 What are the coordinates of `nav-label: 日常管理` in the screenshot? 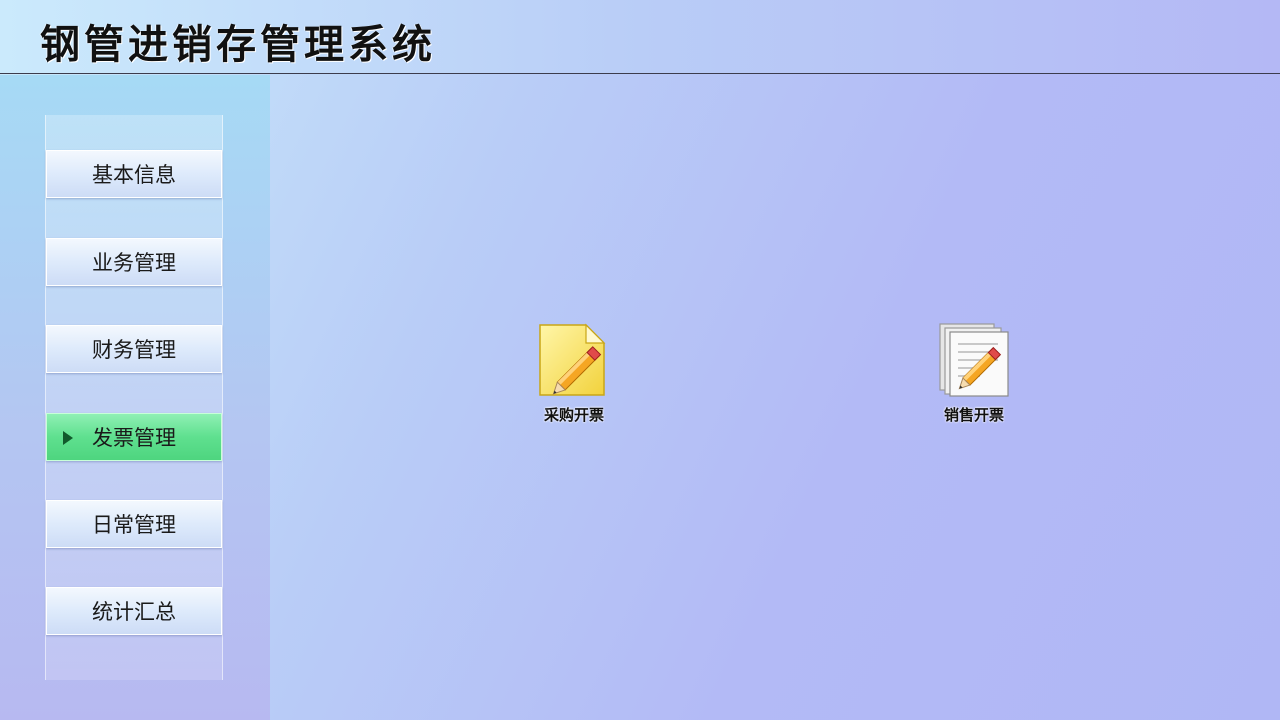 It's located at (134, 525).